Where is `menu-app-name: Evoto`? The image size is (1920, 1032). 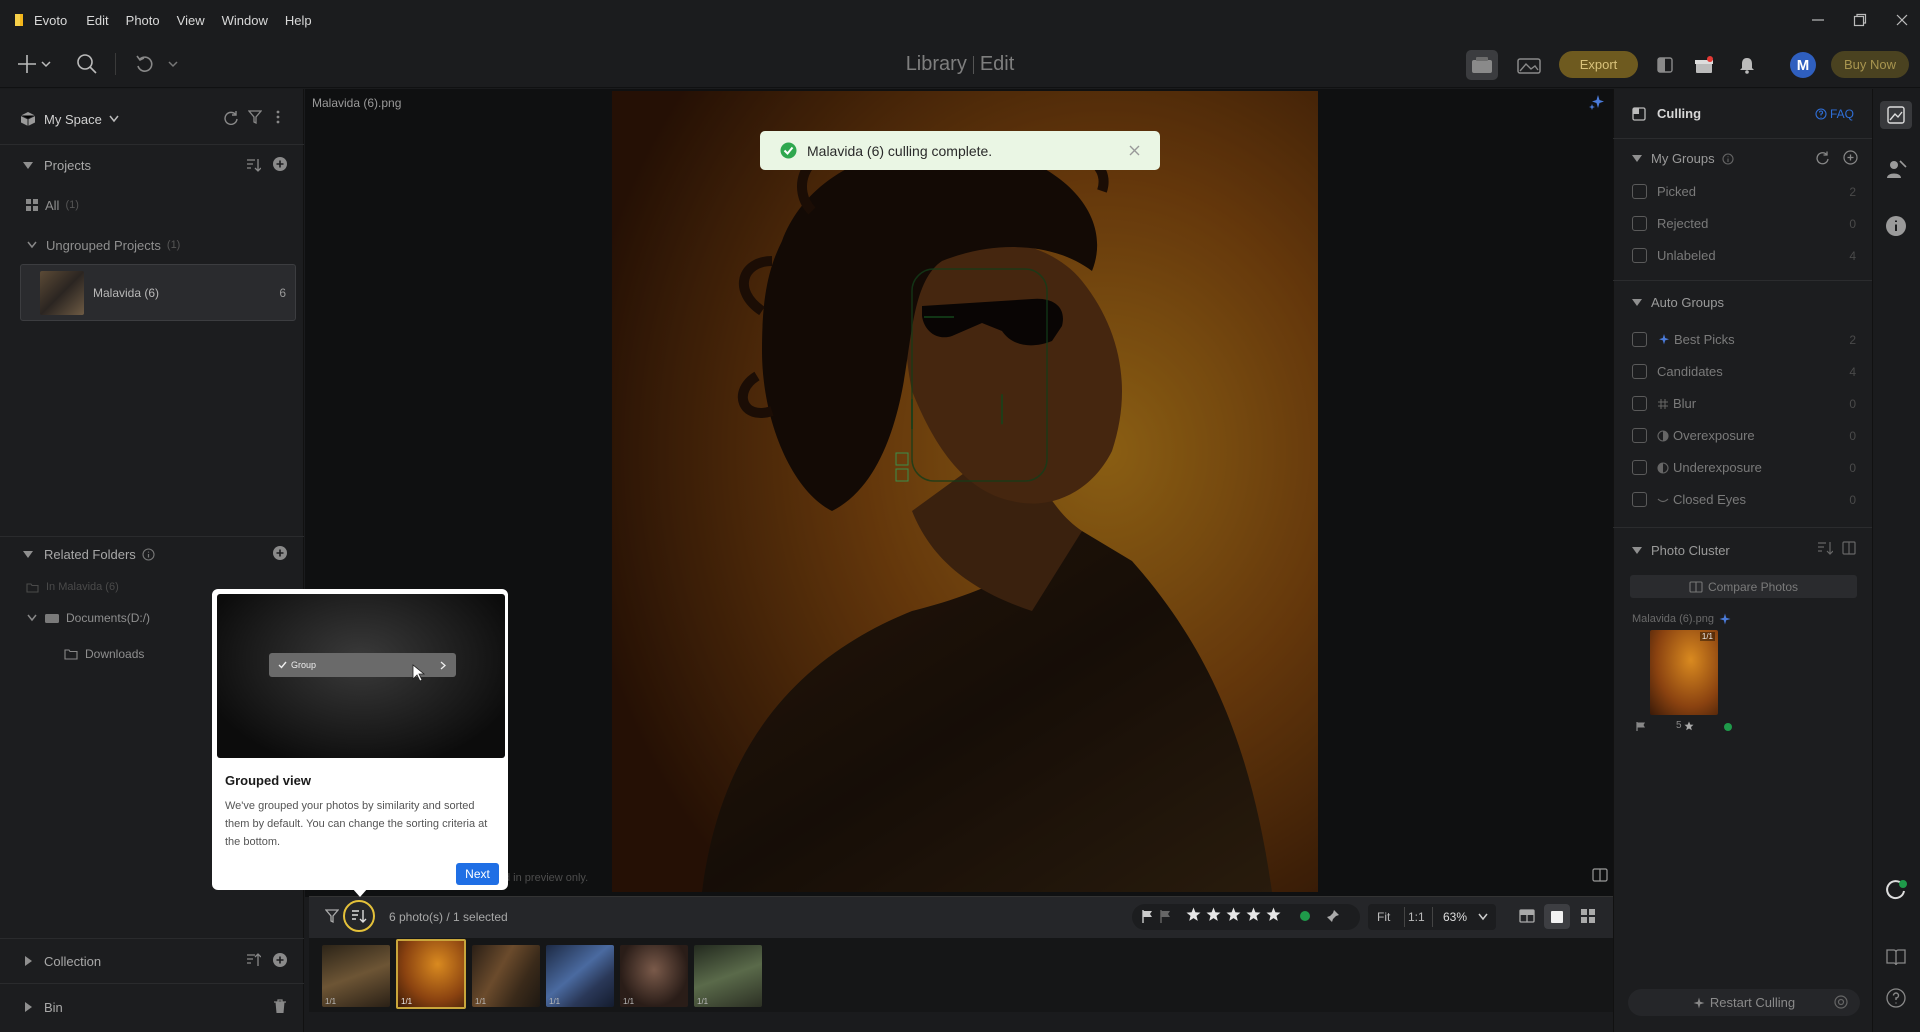 menu-app-name: Evoto is located at coordinates (50, 20).